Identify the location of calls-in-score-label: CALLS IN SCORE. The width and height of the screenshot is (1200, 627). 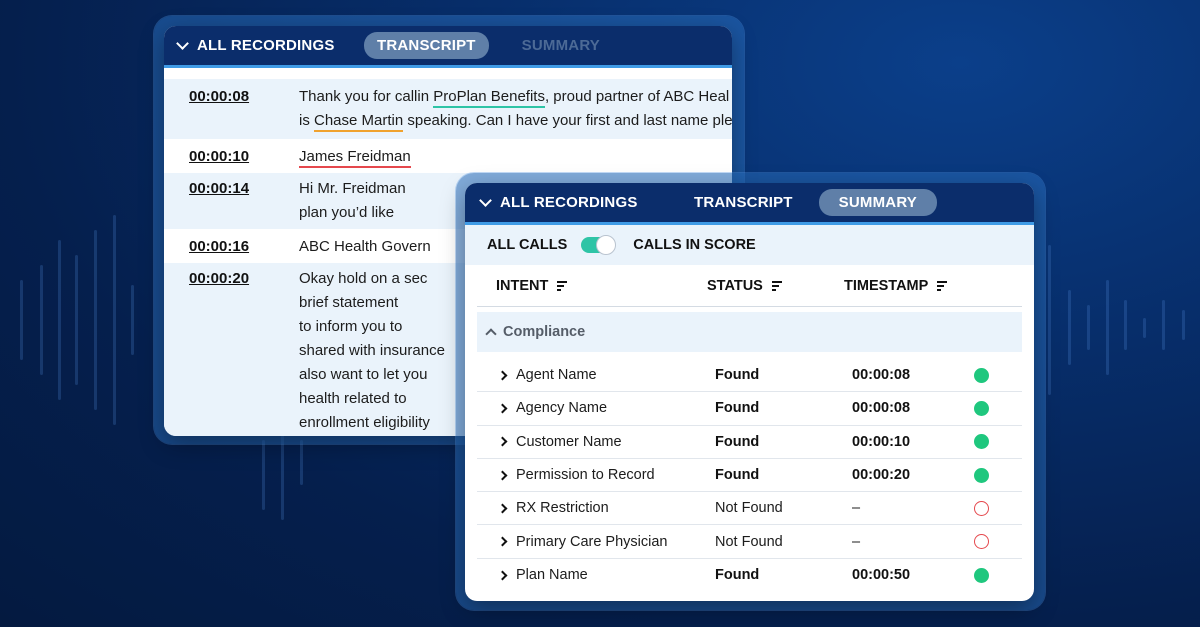
(694, 245).